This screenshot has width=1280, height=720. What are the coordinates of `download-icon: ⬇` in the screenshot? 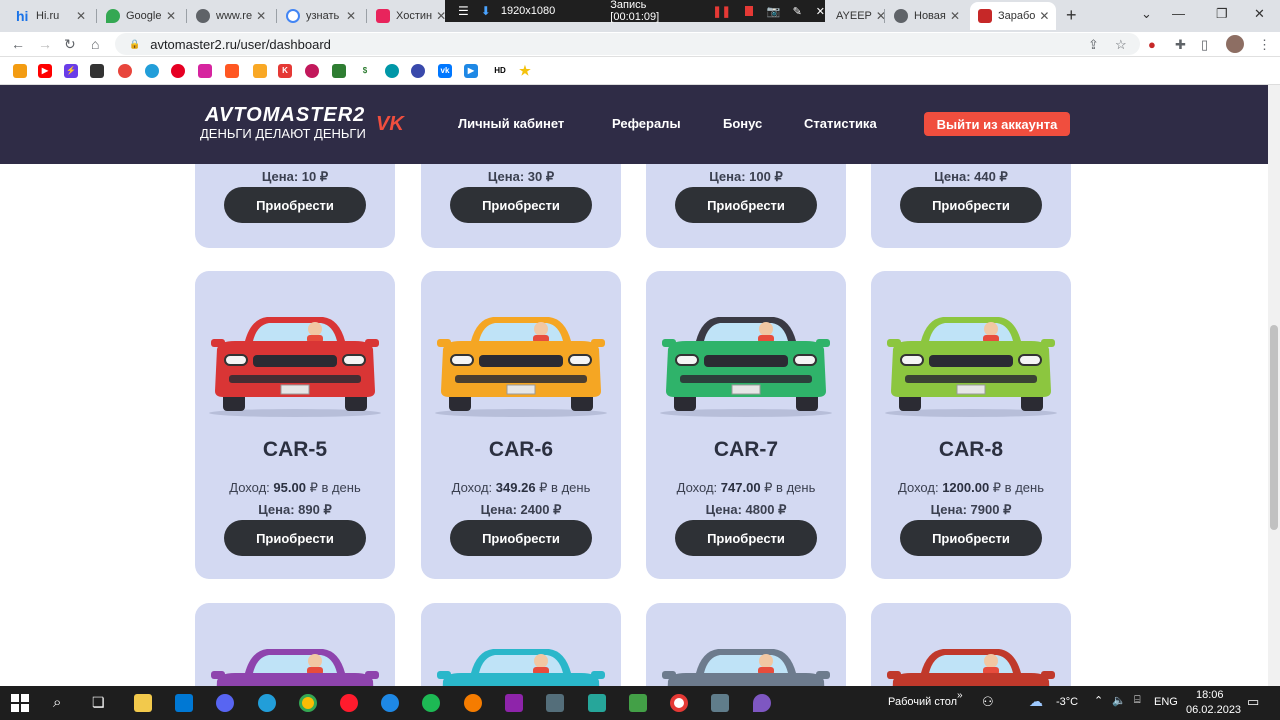 It's located at (486, 11).